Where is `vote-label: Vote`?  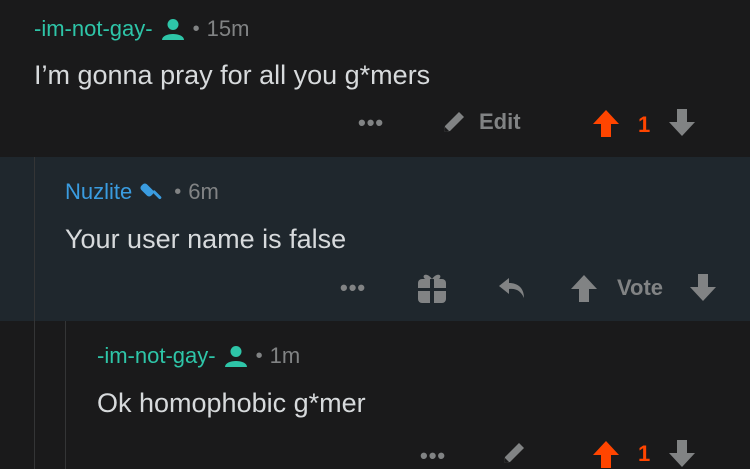
vote-label: Vote is located at coordinates (640, 287).